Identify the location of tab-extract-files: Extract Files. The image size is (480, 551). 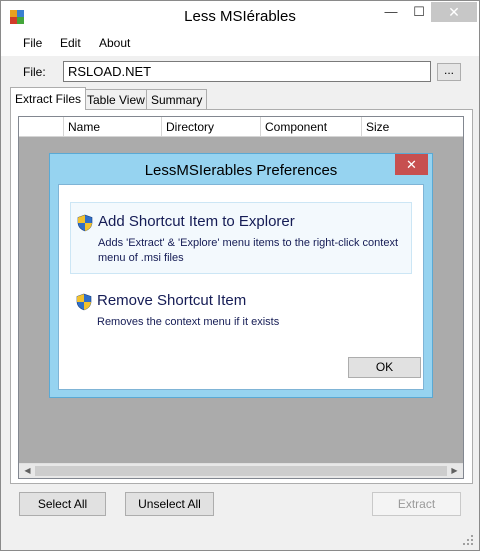
(48, 98).